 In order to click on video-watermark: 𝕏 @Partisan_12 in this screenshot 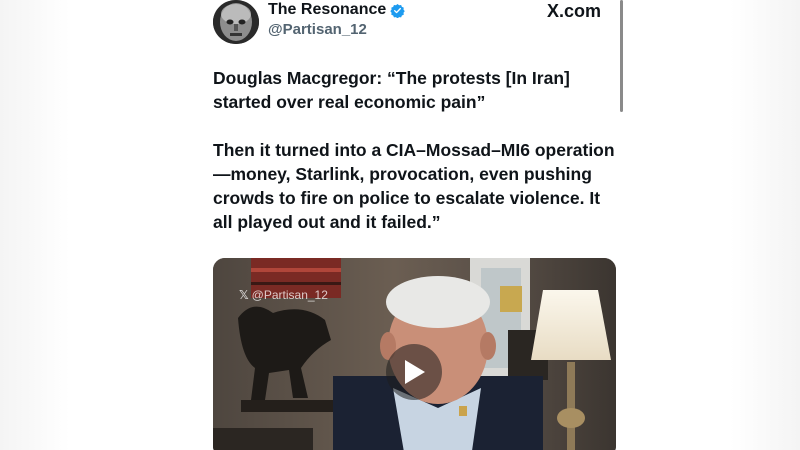, I will do `click(283, 295)`.